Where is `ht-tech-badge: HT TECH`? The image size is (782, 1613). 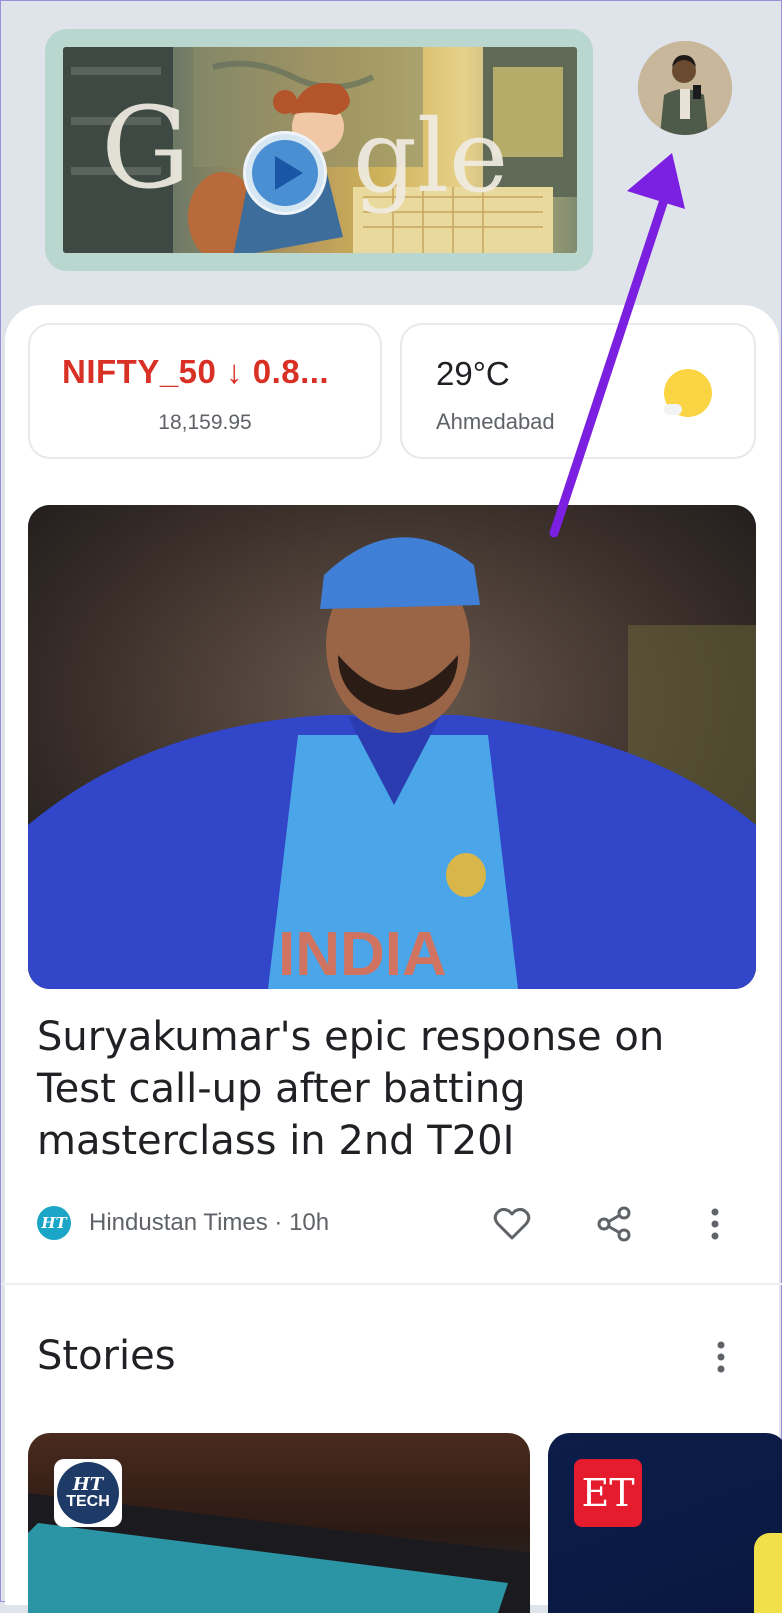
ht-tech-badge: HT TECH is located at coordinates (88, 1493).